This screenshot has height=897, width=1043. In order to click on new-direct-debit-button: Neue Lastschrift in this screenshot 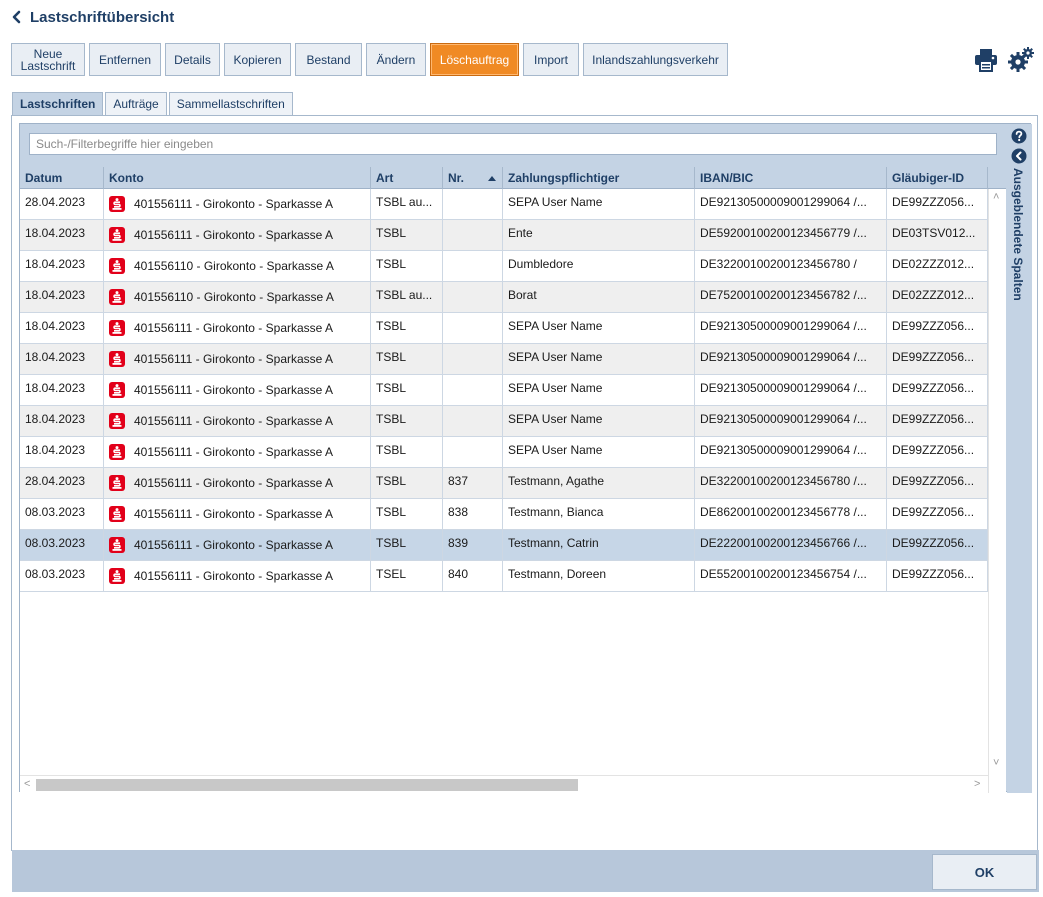, I will do `click(48, 59)`.